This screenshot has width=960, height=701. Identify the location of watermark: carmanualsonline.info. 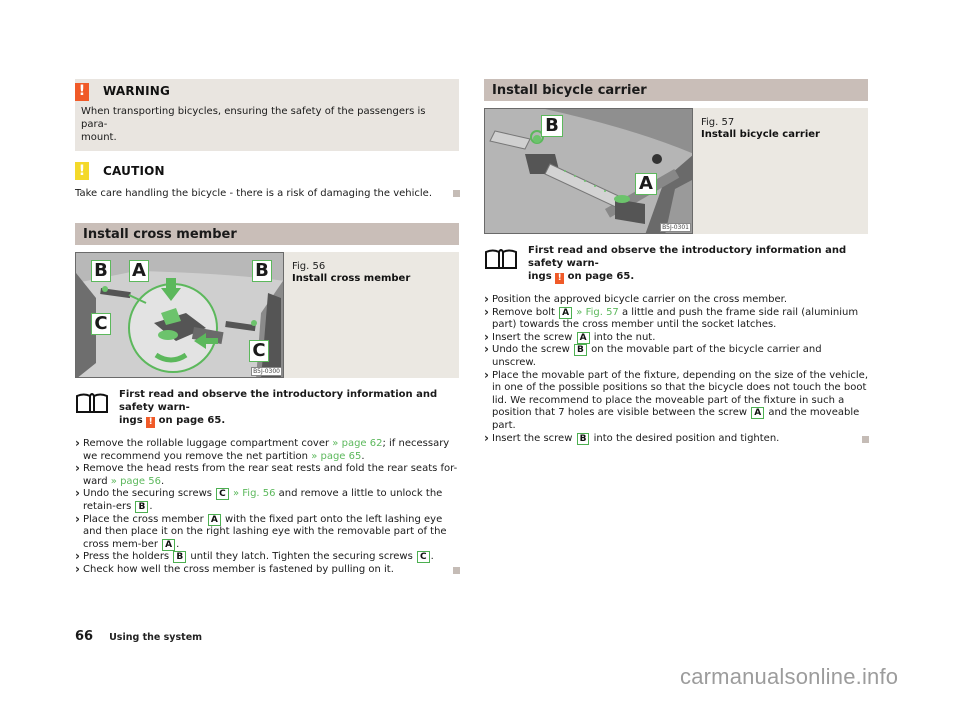
(789, 676).